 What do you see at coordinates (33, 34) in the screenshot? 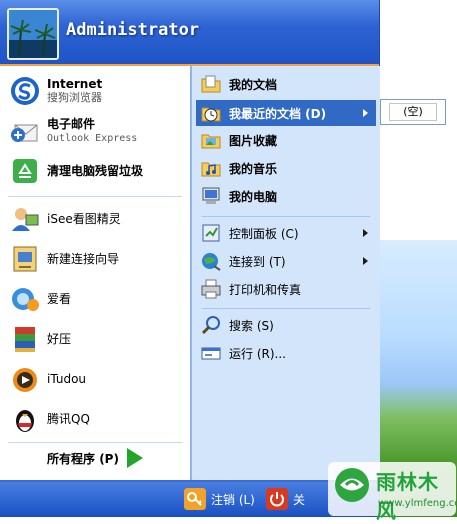
I see `avatar` at bounding box center [33, 34].